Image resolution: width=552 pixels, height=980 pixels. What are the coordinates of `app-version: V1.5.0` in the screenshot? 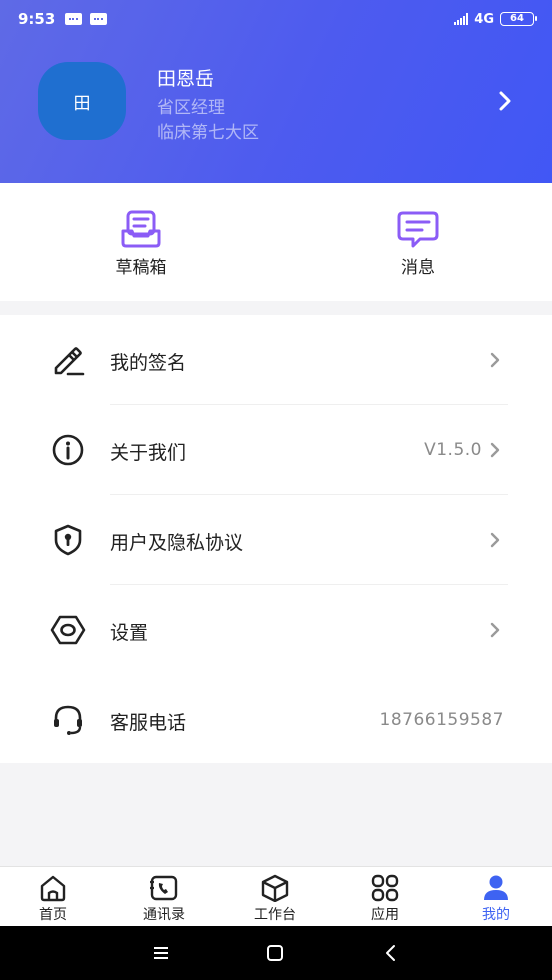 It's located at (453, 450).